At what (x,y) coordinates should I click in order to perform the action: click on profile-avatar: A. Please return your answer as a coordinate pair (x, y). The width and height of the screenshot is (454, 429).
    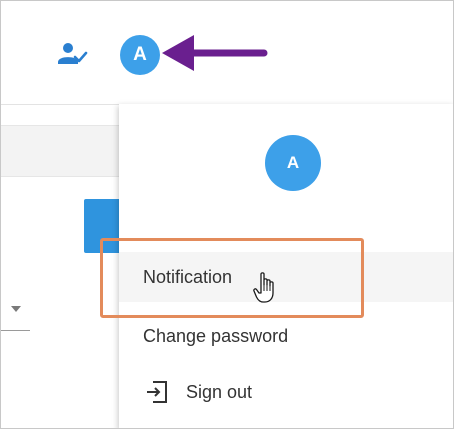
    Looking at the image, I should click on (293, 163).